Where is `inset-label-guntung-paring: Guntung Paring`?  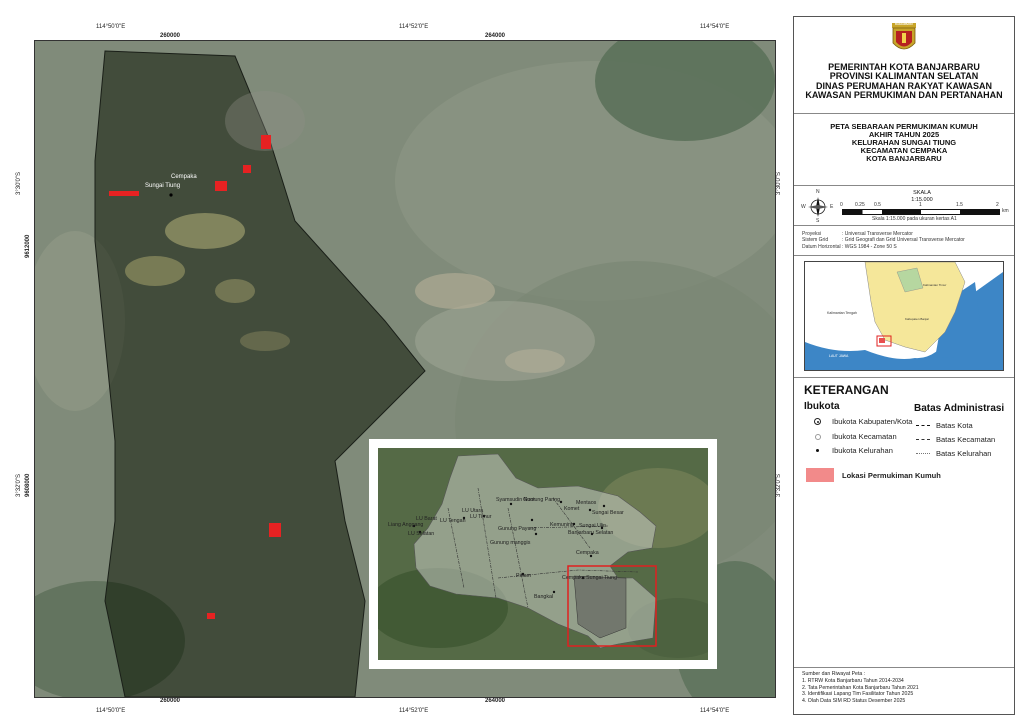
inset-label-guntung-paring: Guntung Paring is located at coordinates (541, 500).